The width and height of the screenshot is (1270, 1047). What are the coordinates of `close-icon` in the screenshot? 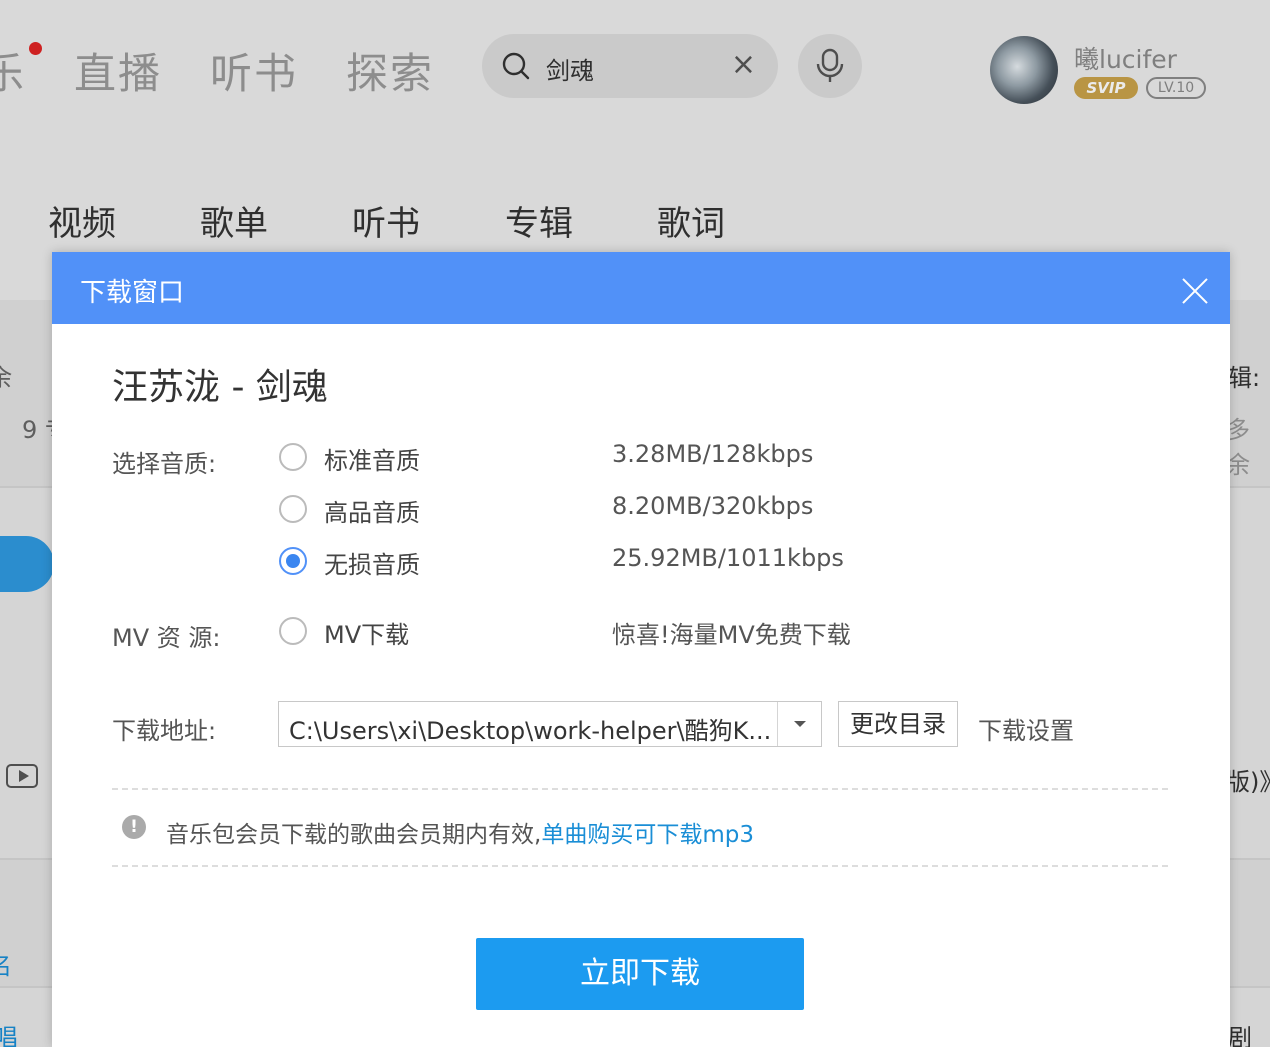 It's located at (1195, 291).